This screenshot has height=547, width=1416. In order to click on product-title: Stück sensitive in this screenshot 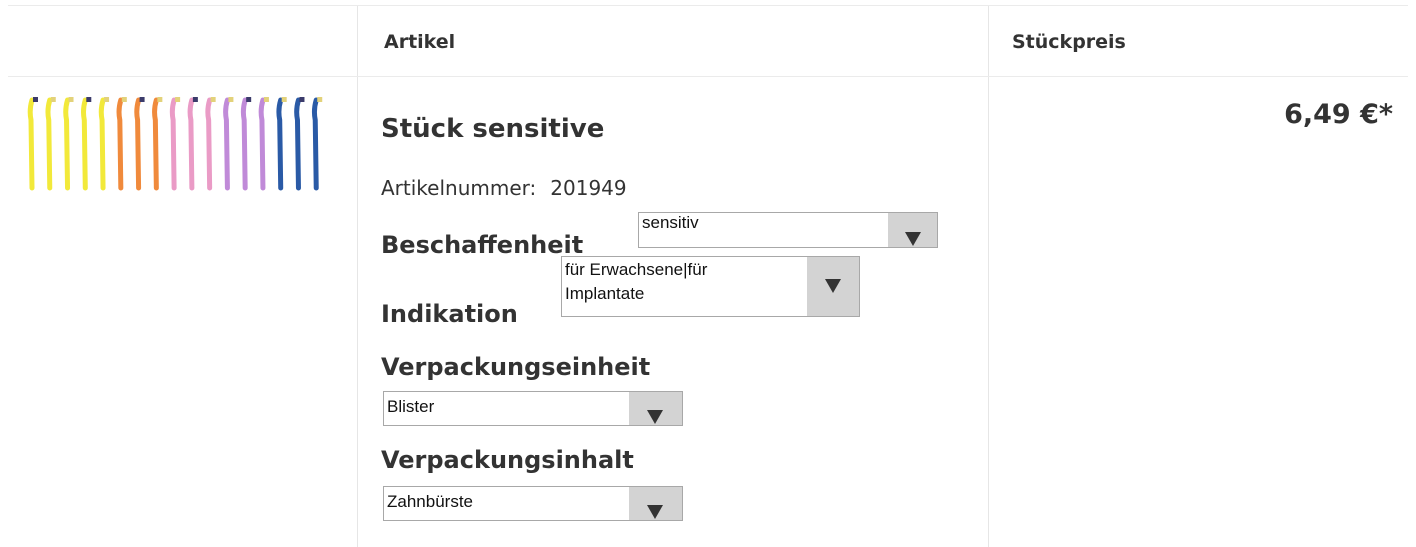, I will do `click(492, 129)`.